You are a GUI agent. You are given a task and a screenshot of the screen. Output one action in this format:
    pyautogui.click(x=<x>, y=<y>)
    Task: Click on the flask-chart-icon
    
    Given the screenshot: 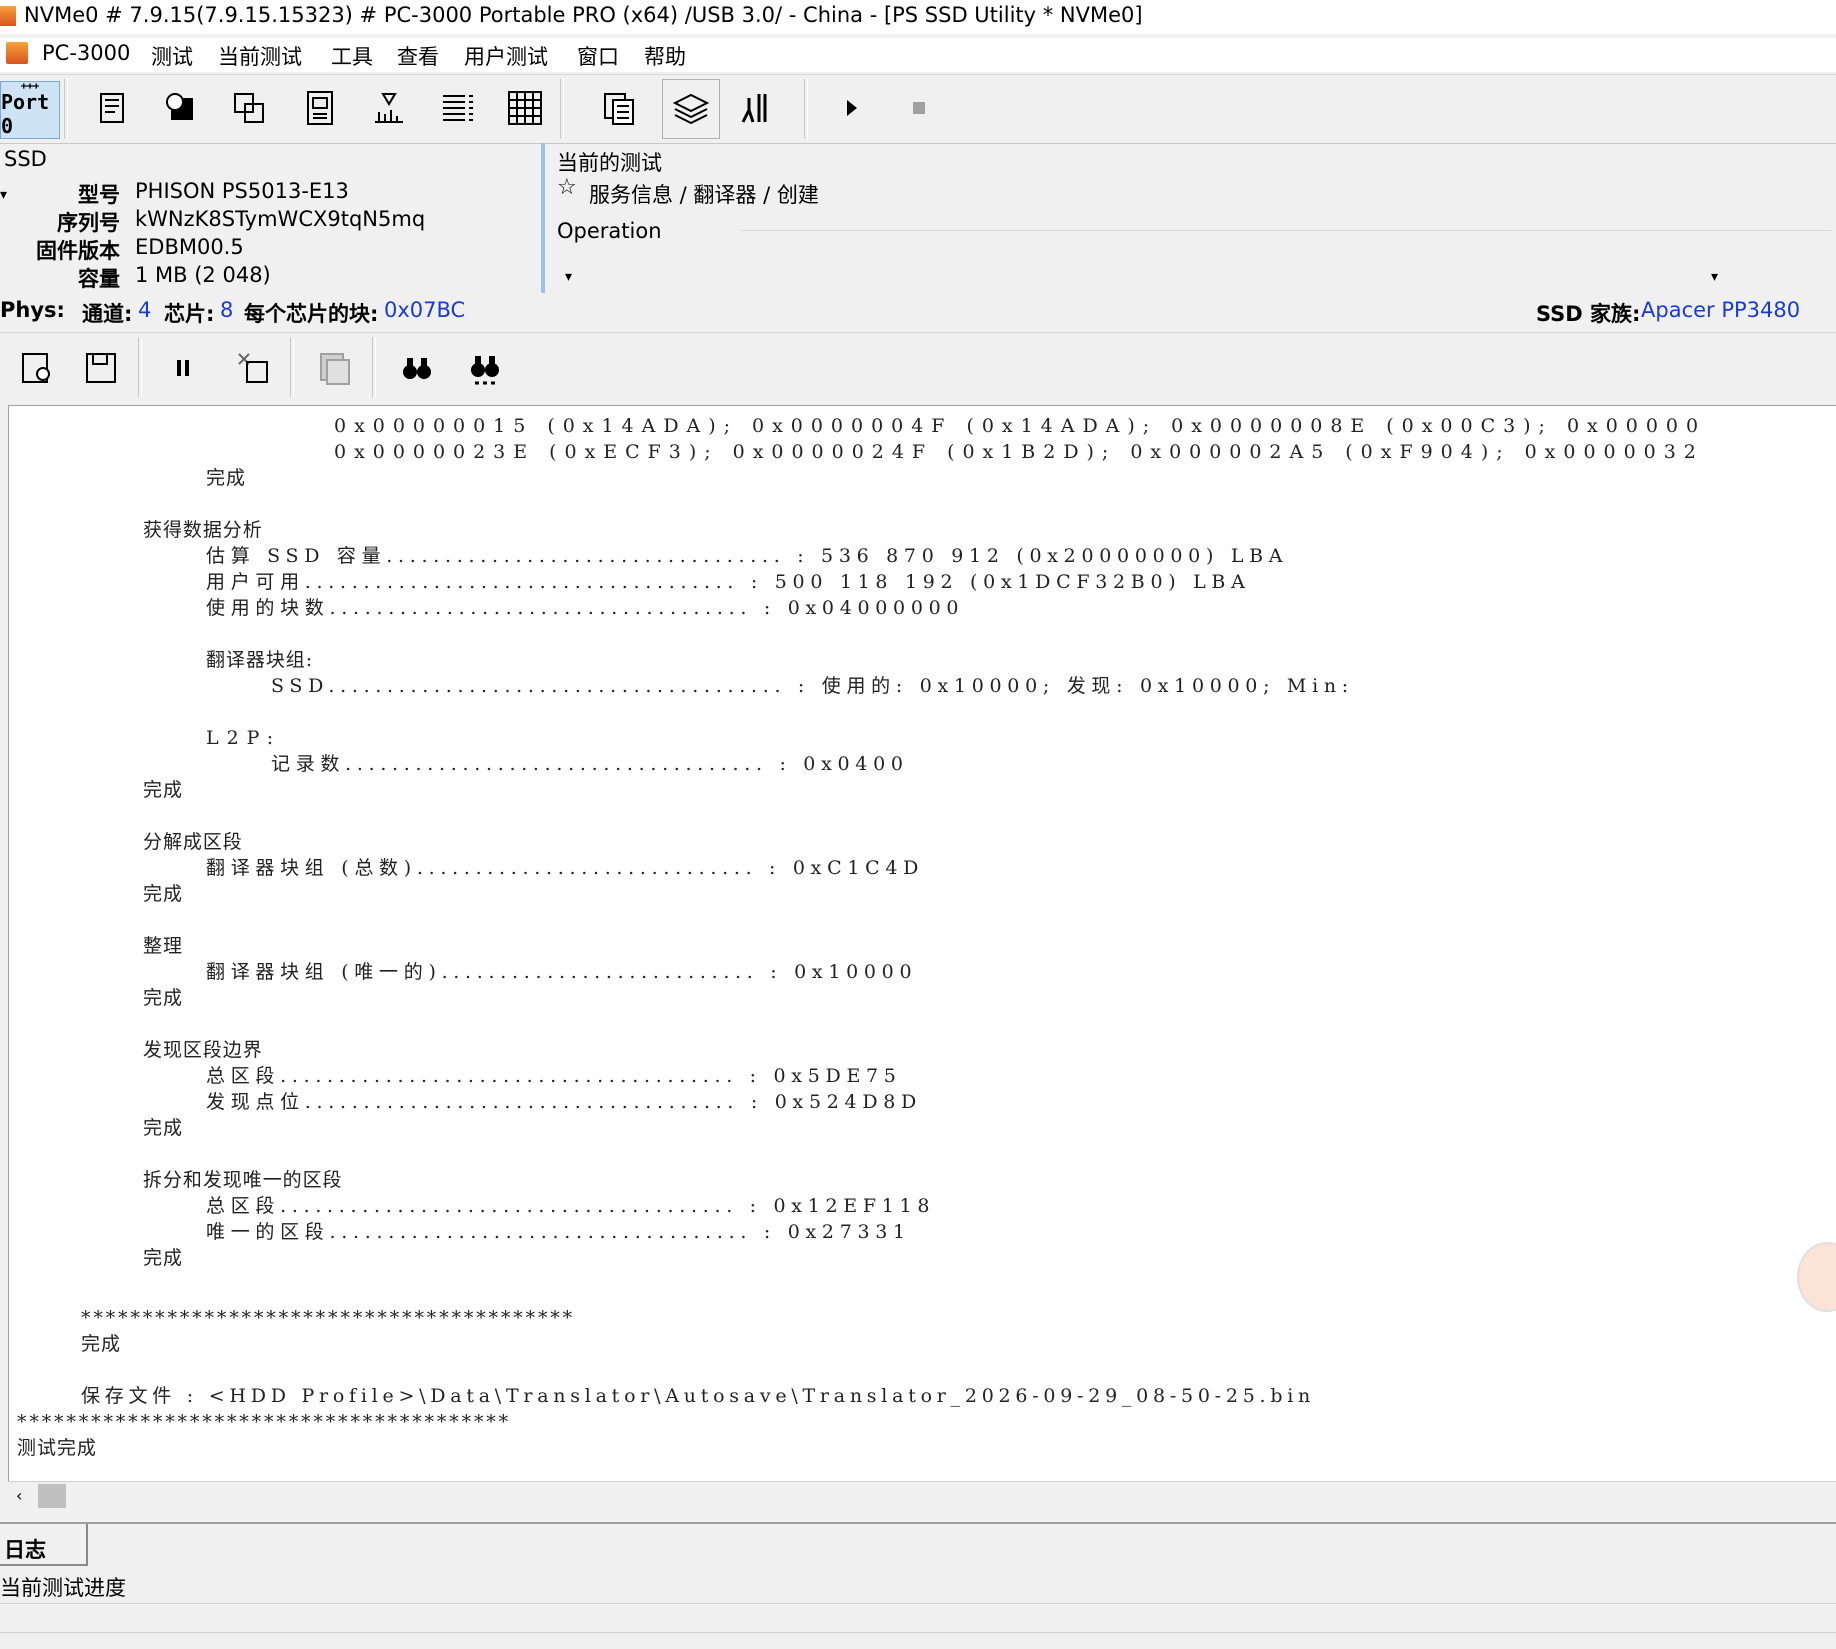 What is the action you would take?
    pyautogui.click(x=389, y=108)
    